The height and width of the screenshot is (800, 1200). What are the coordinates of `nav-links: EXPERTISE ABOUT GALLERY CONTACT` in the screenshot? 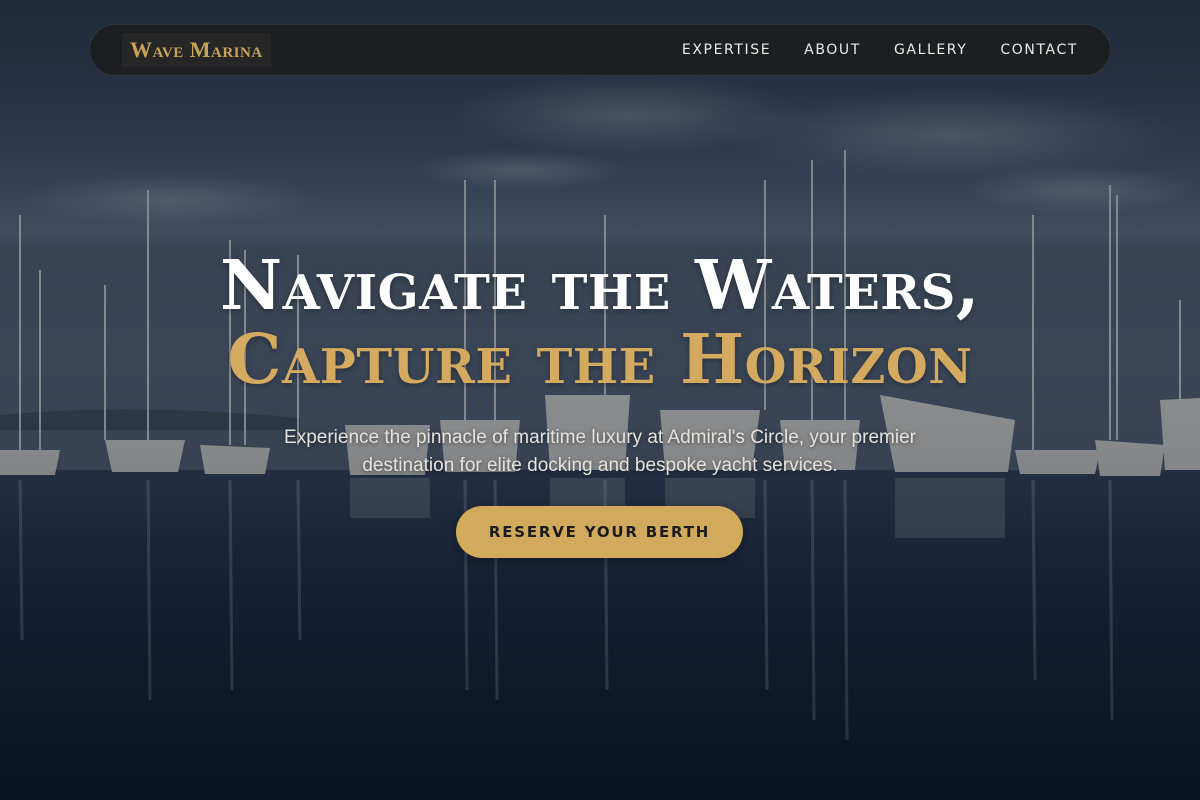 It's located at (880, 50).